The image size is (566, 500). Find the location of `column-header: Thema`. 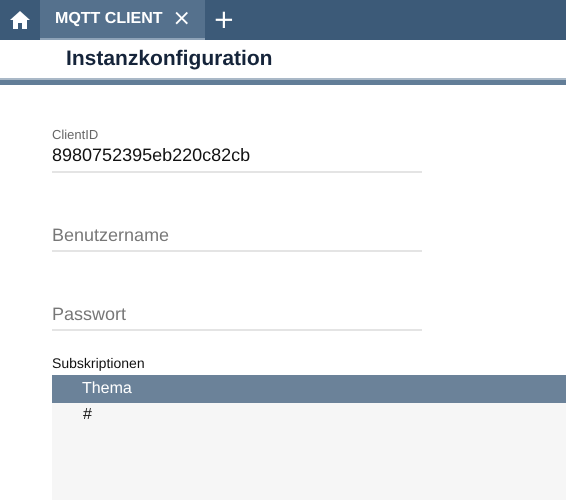

column-header: Thema is located at coordinates (107, 389).